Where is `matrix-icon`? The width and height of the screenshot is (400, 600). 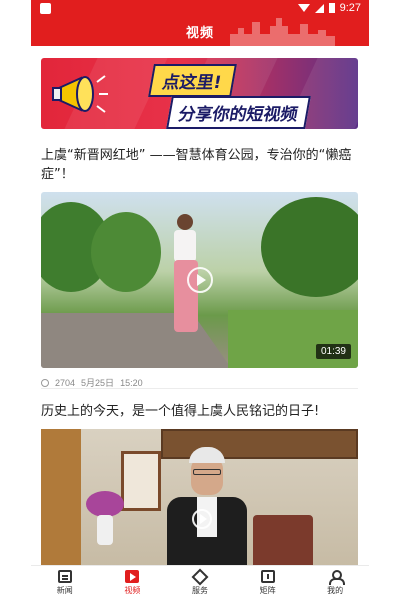 matrix-icon is located at coordinates (267, 576).